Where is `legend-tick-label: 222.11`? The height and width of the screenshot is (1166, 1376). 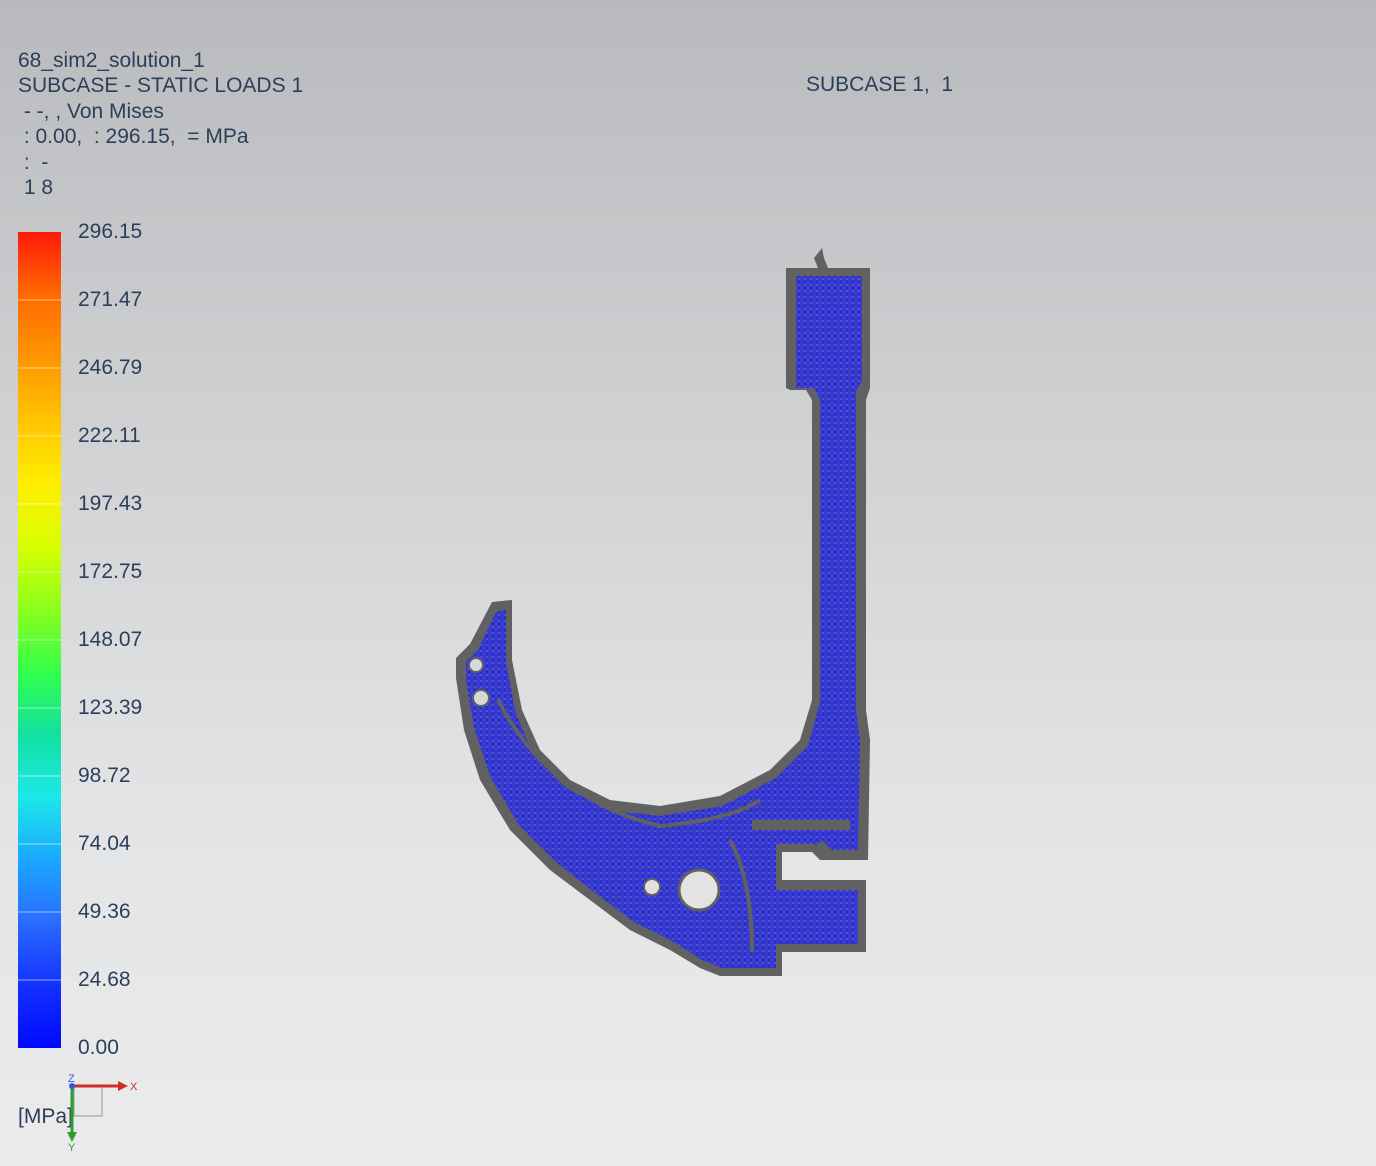
legend-tick-label: 222.11 is located at coordinates (109, 435).